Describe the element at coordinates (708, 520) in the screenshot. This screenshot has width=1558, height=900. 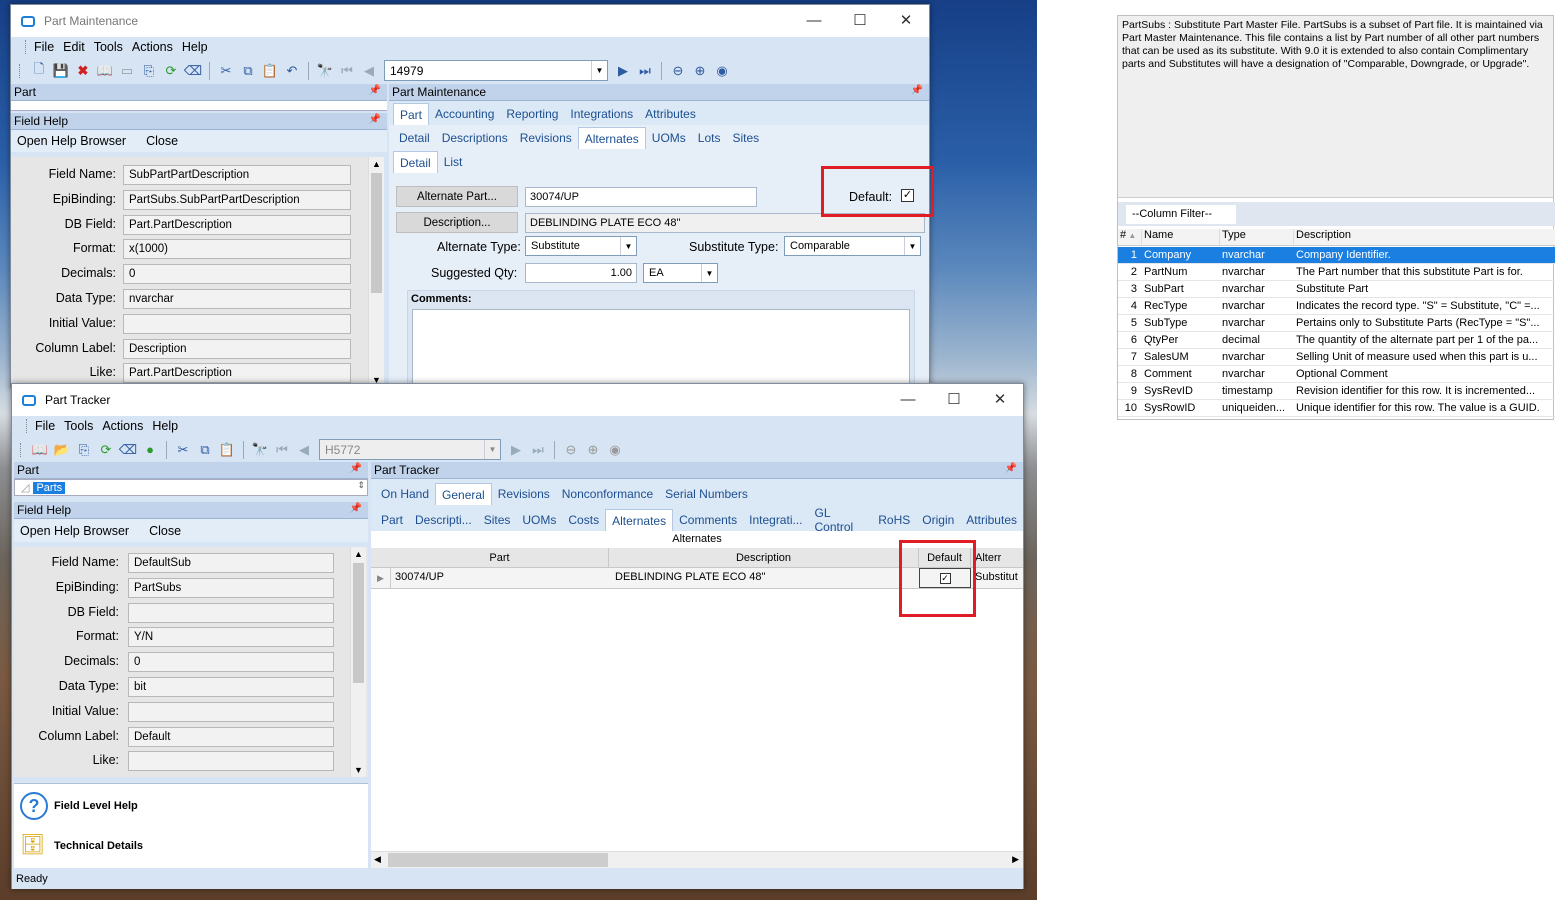
I see `tab-comments: Comments` at that location.